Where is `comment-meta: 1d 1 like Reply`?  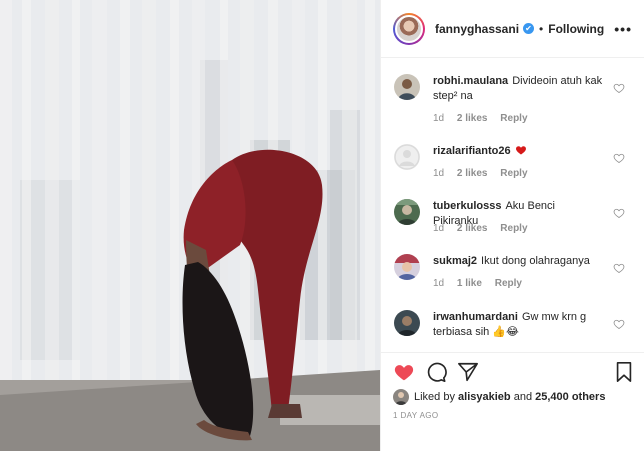
comment-meta: 1d 1 like Reply is located at coordinates (482, 283).